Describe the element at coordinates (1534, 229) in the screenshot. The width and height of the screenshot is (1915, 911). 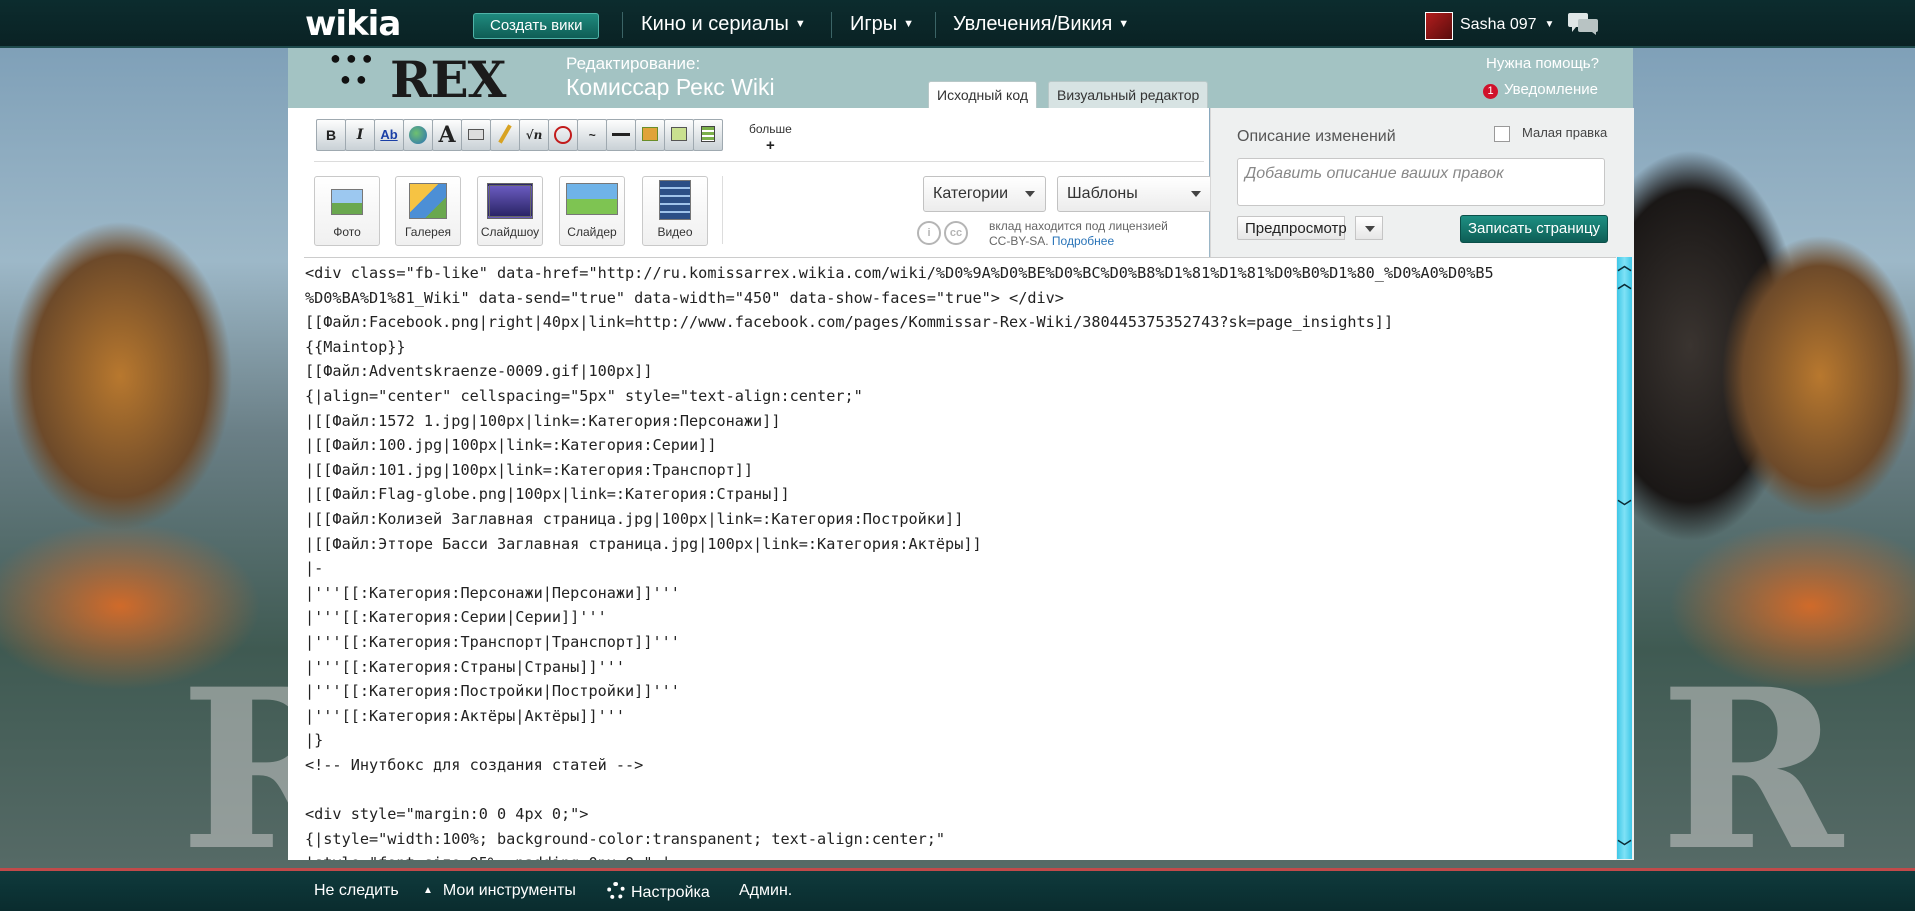
I see `save-page-button: Записать страницу` at that location.